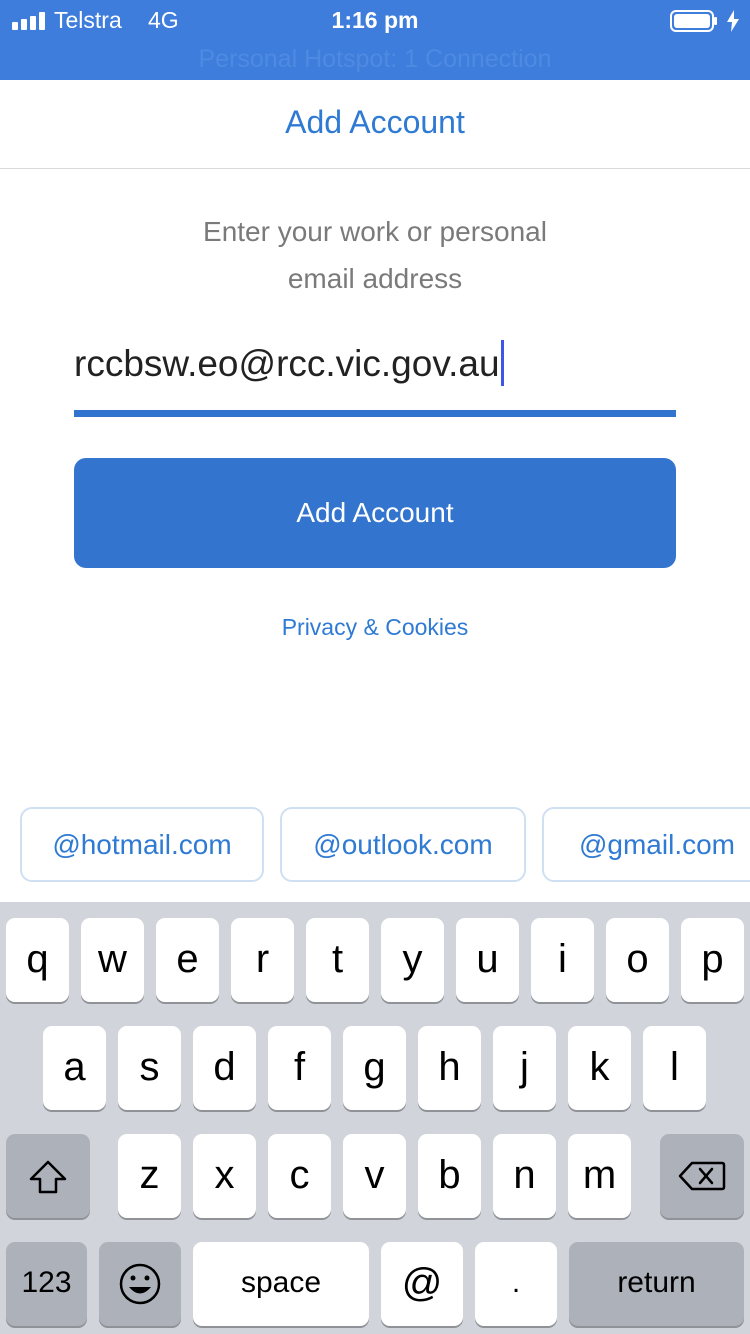  What do you see at coordinates (142, 844) in the screenshot?
I see `suggestion-hotmail: @hotmail.com` at bounding box center [142, 844].